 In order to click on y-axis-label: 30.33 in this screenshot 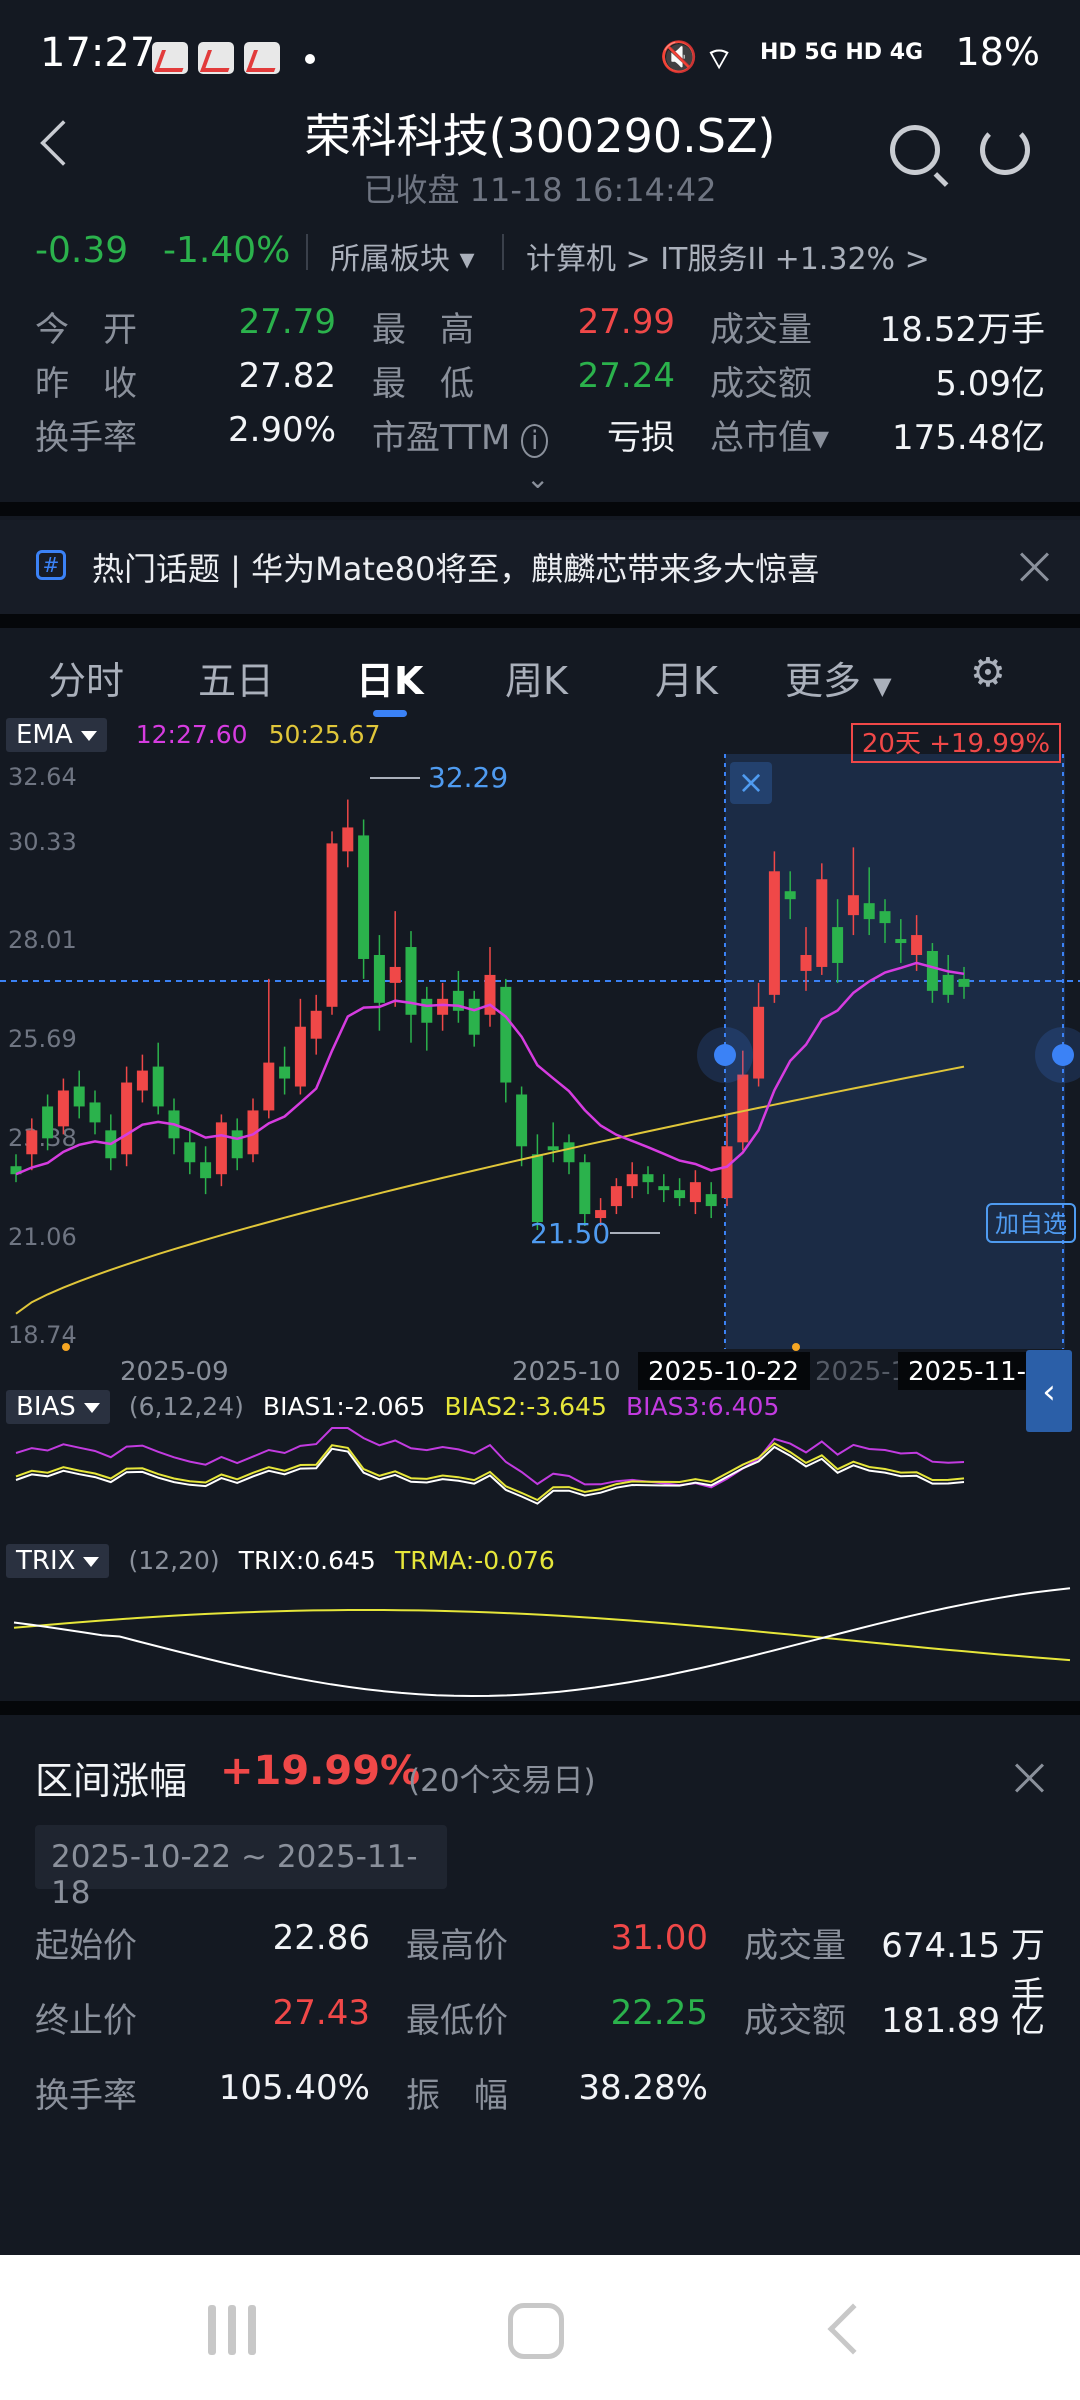, I will do `click(42, 842)`.